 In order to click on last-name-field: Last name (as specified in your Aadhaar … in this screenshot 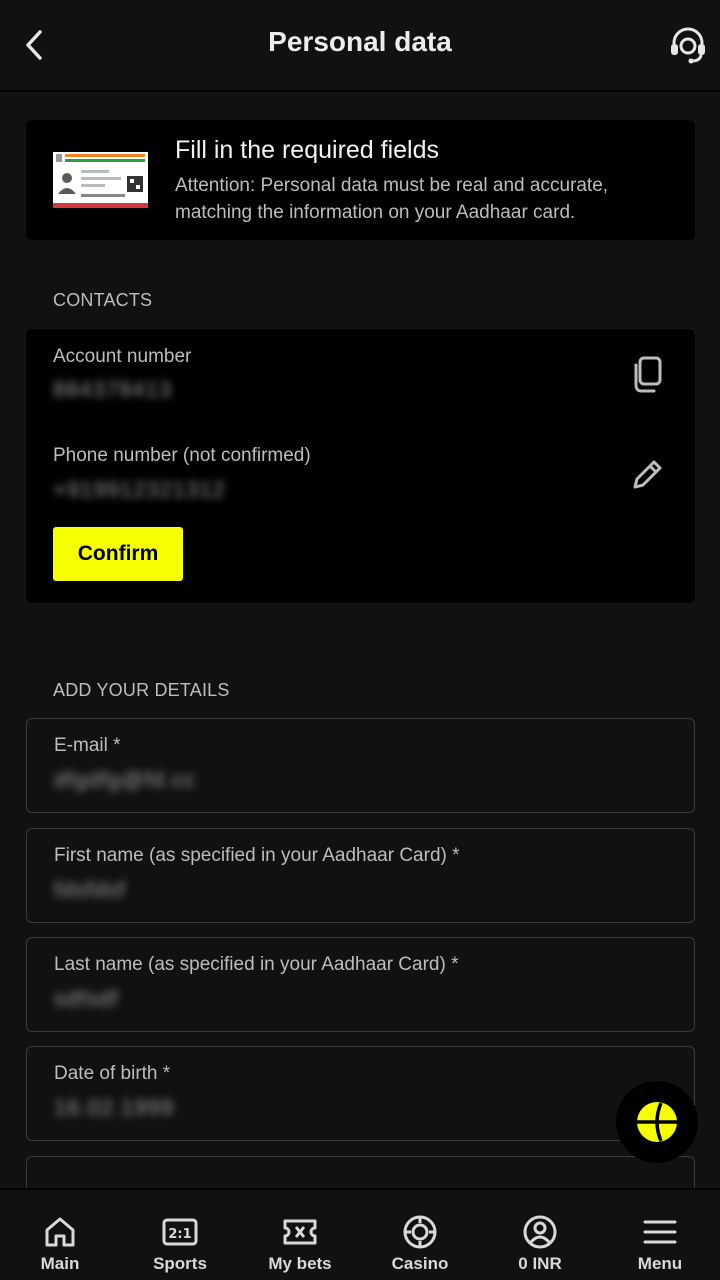, I will do `click(360, 984)`.